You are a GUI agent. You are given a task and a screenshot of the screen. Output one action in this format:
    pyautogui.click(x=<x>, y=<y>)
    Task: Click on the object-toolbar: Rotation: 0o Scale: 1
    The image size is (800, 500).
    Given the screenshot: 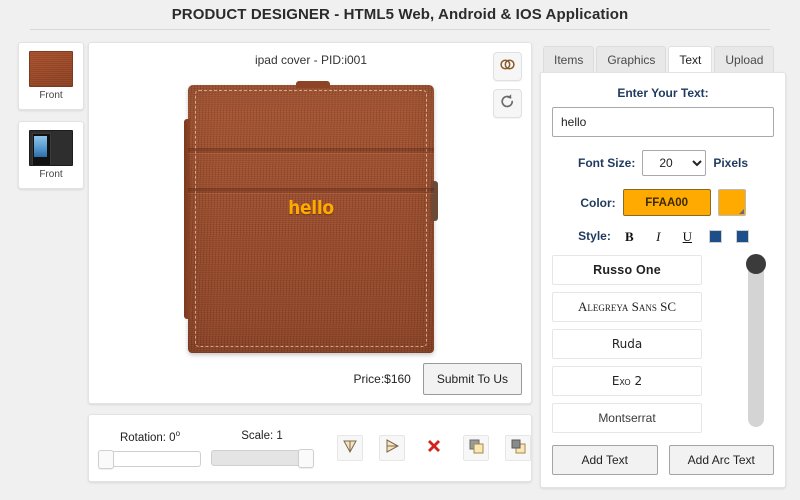 What is the action you would take?
    pyautogui.click(x=310, y=448)
    